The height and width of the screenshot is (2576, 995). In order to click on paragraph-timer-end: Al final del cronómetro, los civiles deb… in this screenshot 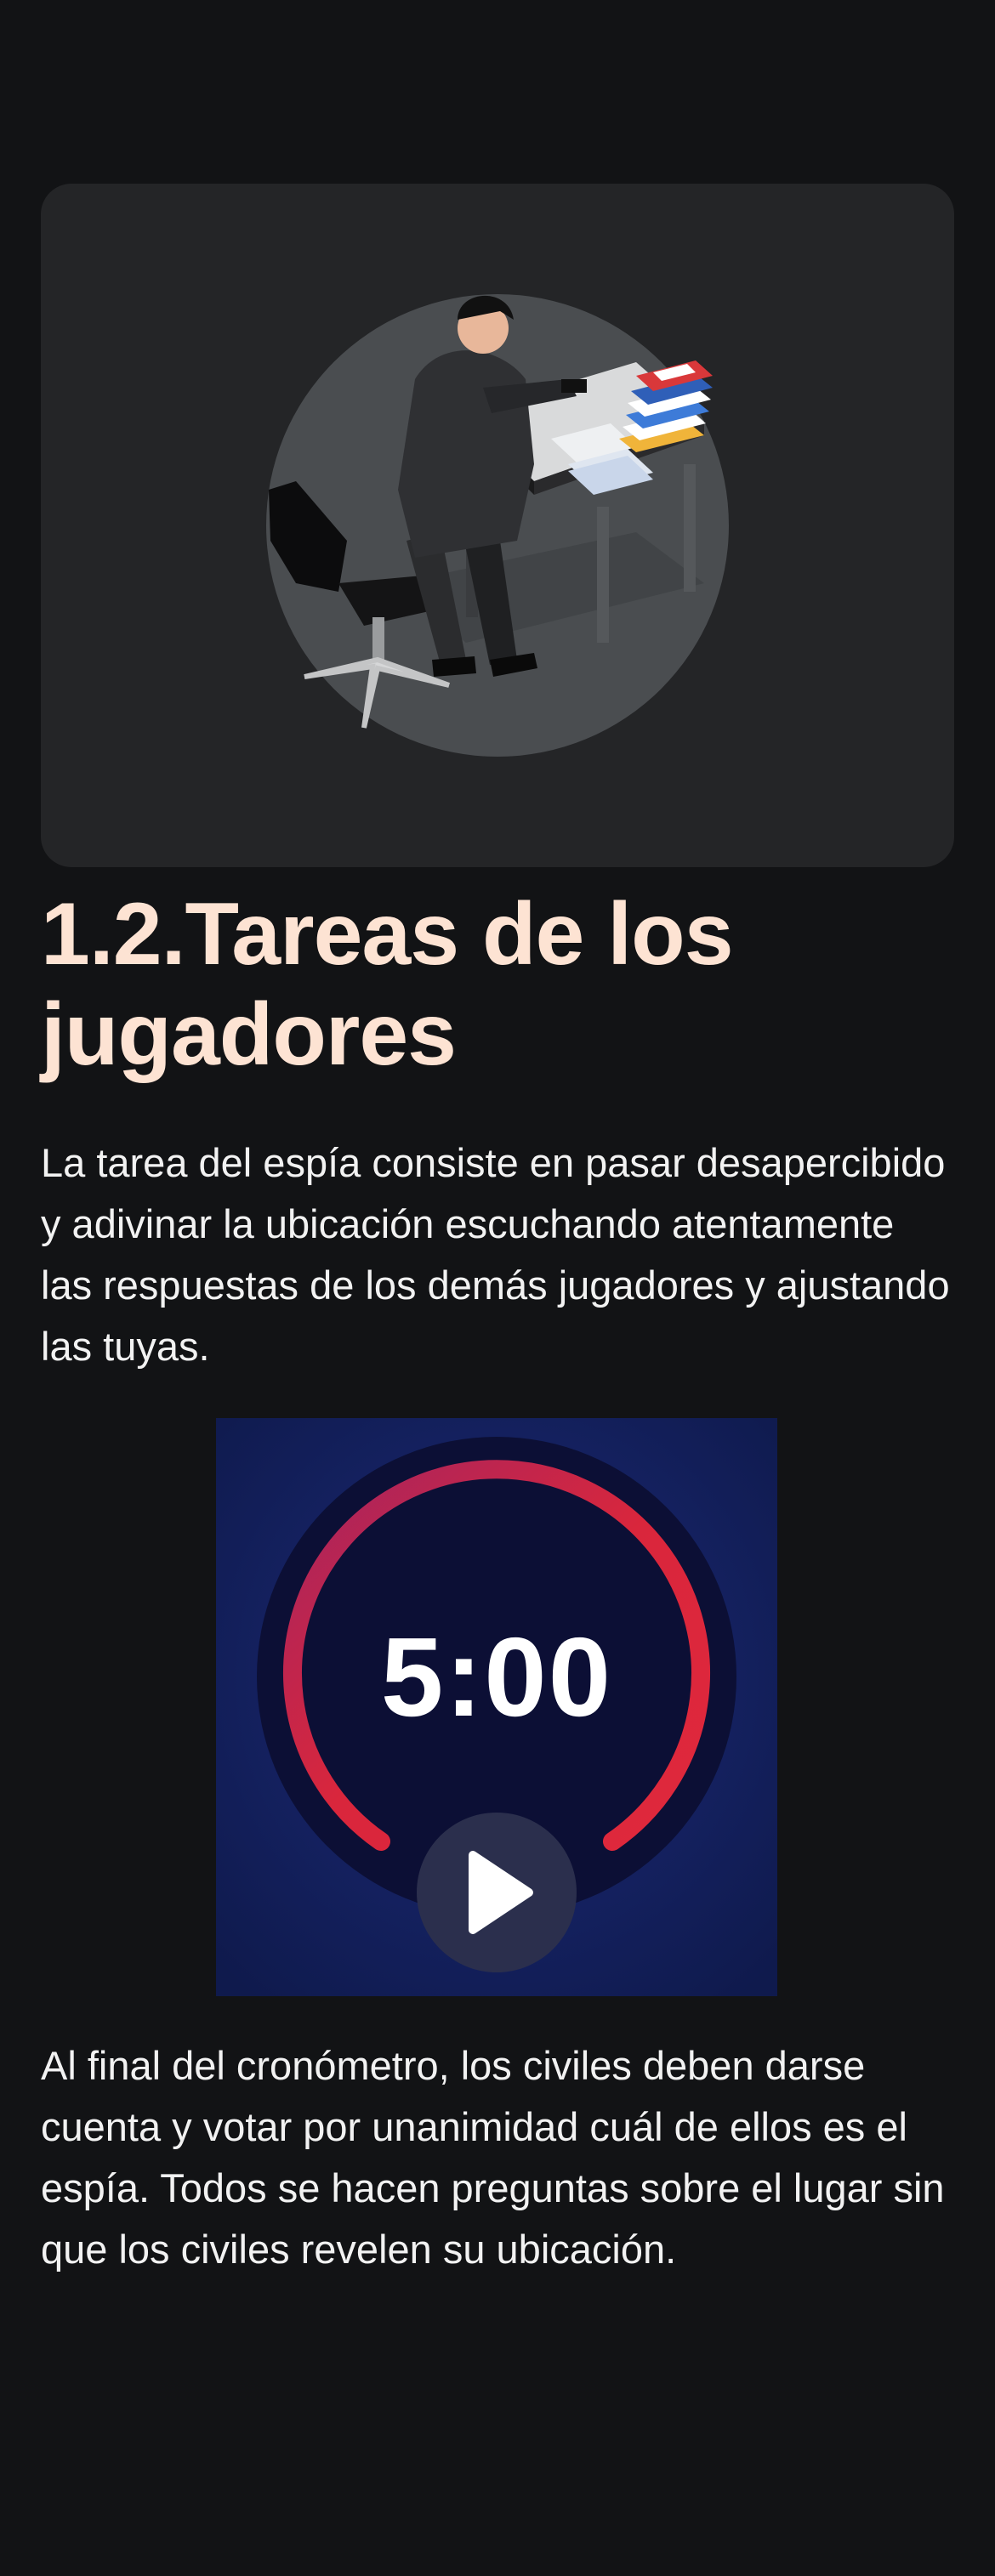, I will do `click(493, 2157)`.